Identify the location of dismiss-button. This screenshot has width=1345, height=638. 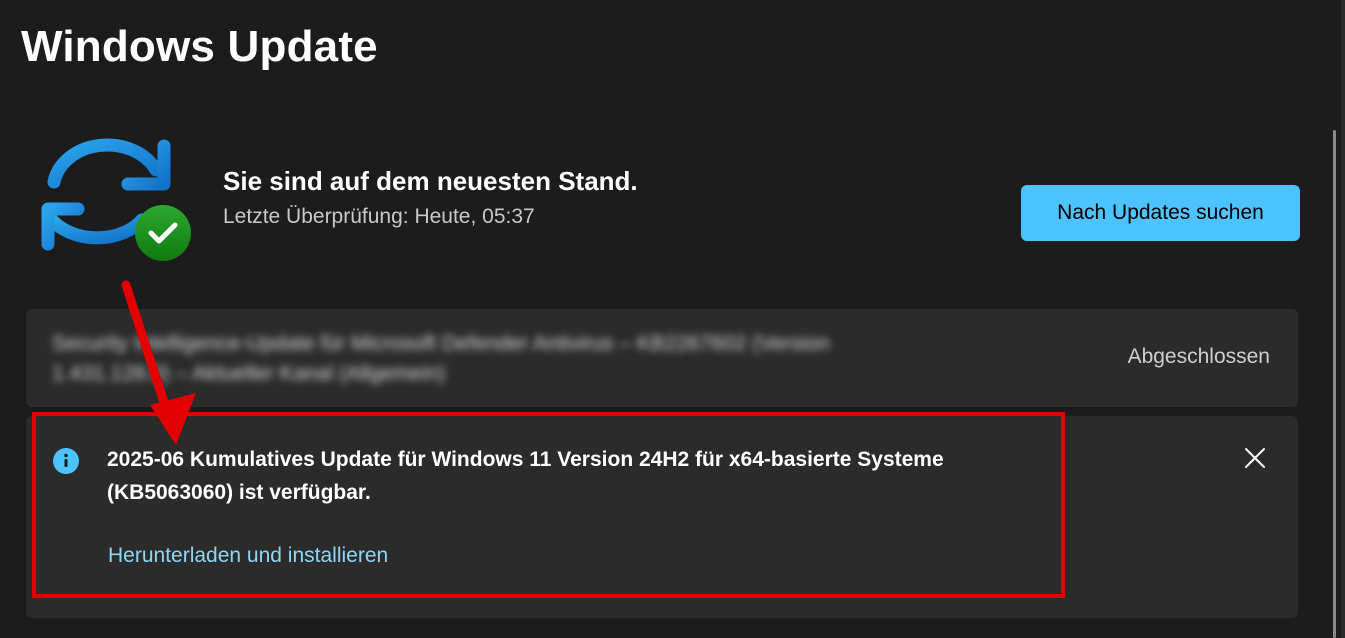
(1255, 458).